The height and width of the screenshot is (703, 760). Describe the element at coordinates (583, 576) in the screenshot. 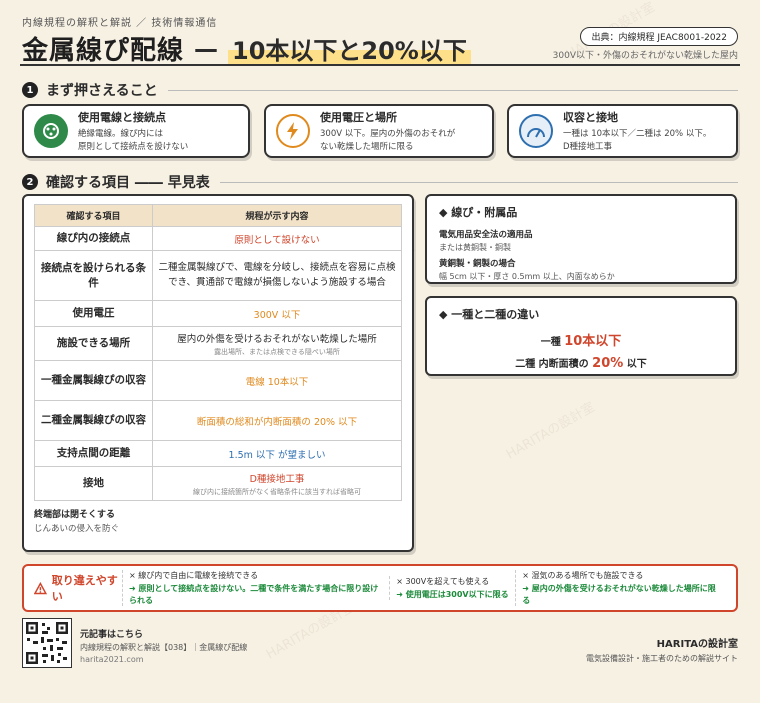

I see `warning-wrong: × 湿気のある場所でも施設できる` at that location.